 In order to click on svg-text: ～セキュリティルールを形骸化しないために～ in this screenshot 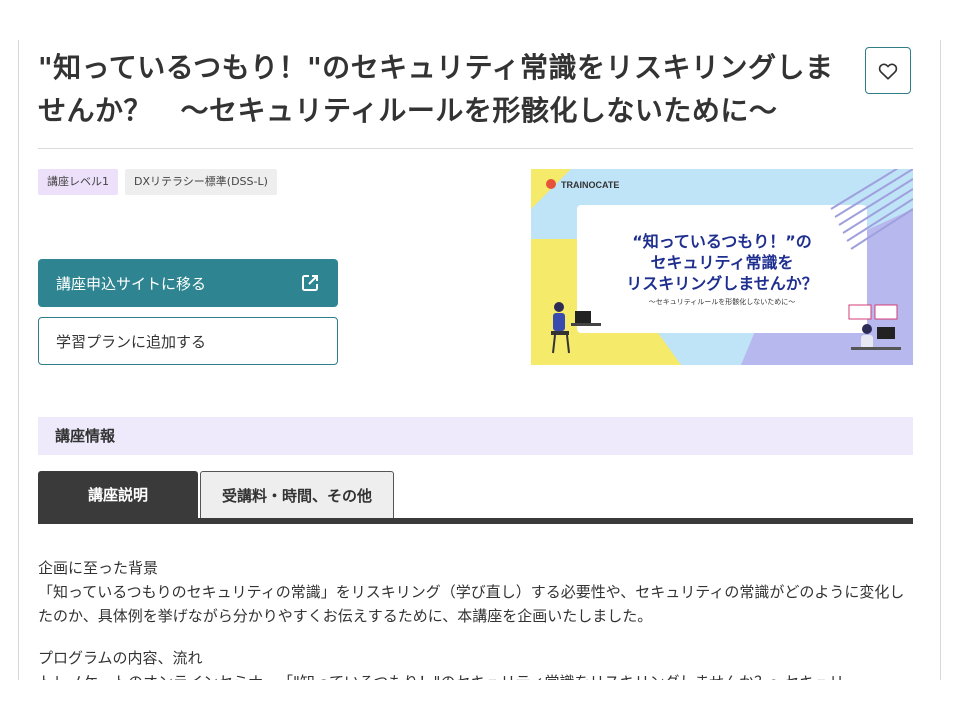, I will do `click(722, 301)`.